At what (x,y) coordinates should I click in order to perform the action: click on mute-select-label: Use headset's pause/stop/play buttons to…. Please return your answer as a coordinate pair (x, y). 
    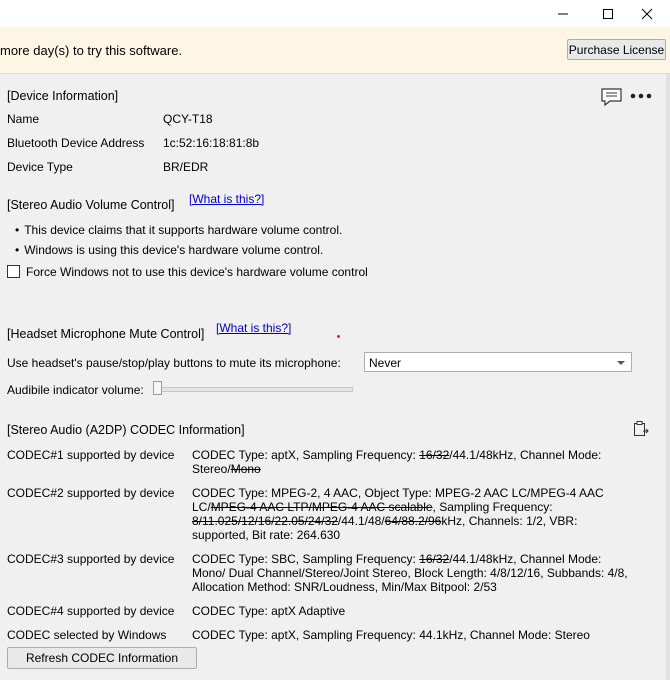
    Looking at the image, I should click on (174, 363).